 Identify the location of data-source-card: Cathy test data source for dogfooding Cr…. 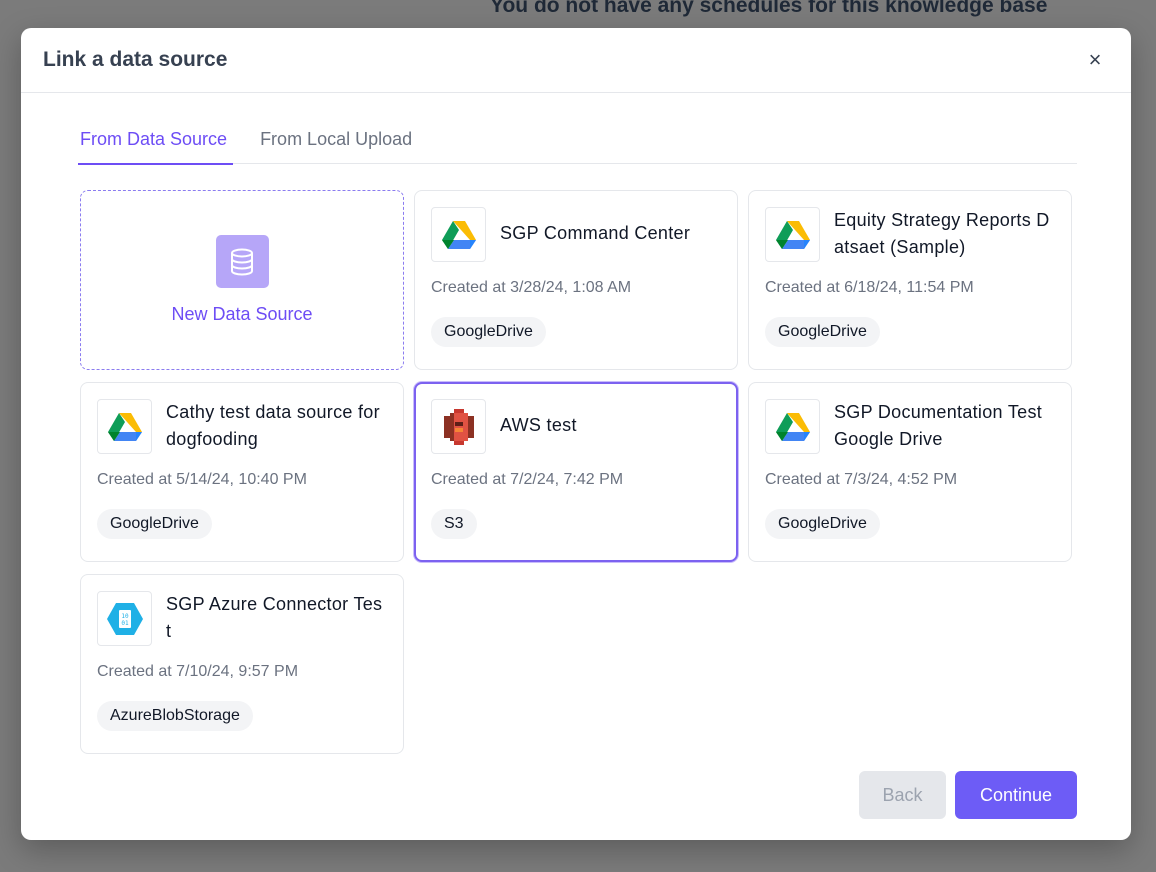
(242, 472).